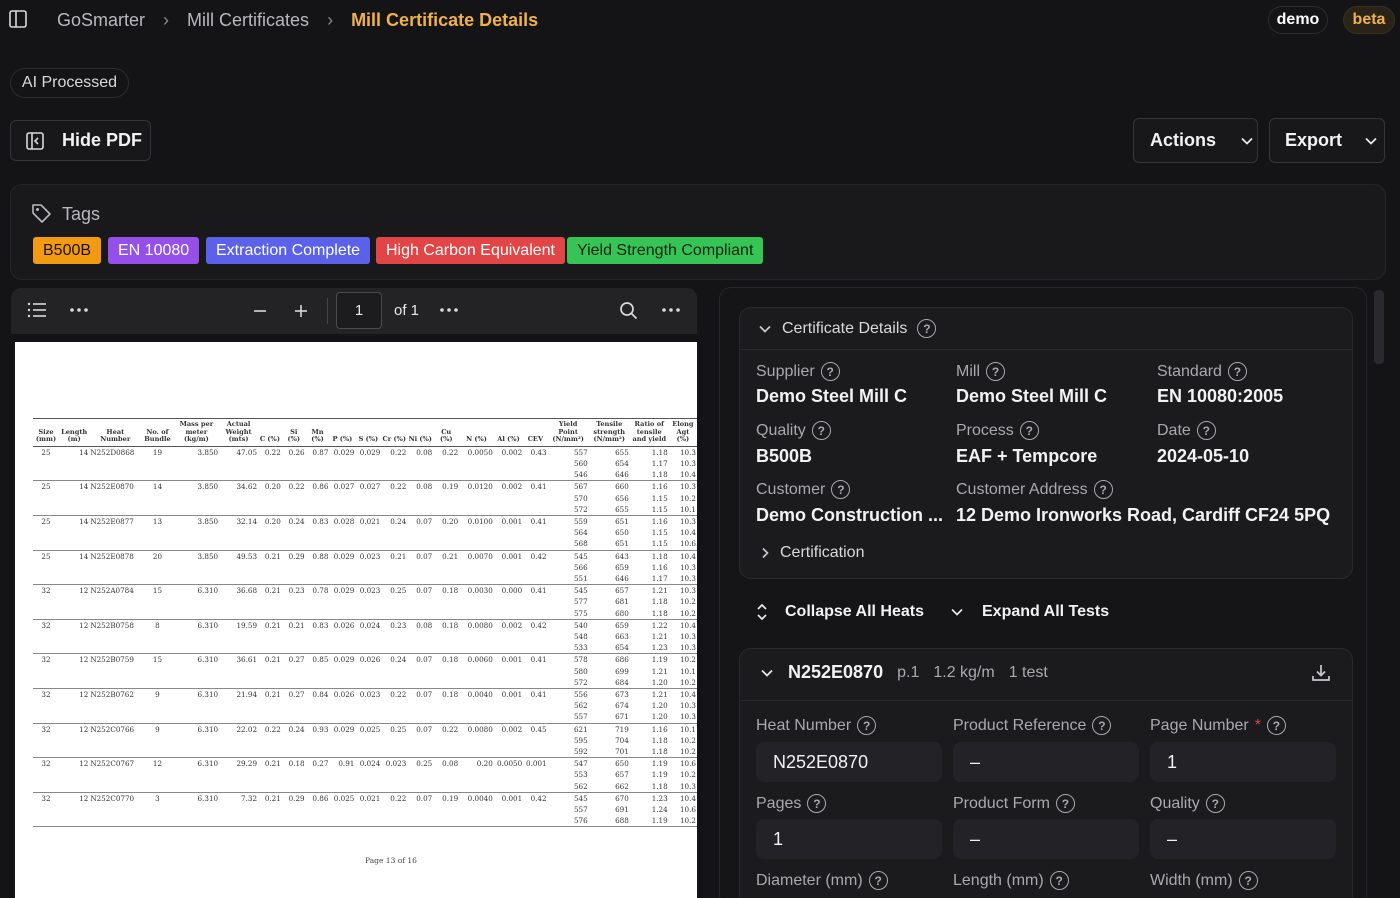 This screenshot has height=898, width=1400. Describe the element at coordinates (784, 456) in the screenshot. I see `quality-value: B500B` at that location.